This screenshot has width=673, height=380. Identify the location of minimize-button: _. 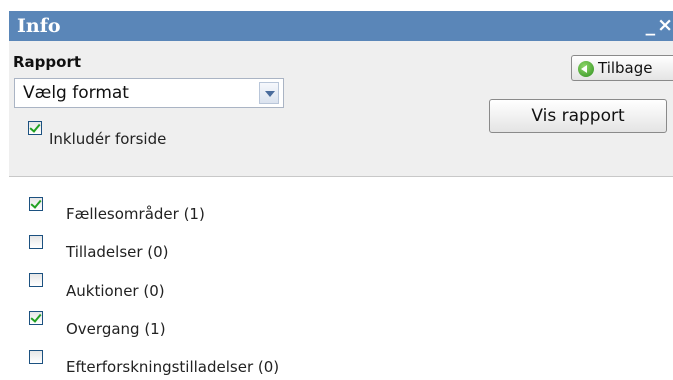
(651, 25).